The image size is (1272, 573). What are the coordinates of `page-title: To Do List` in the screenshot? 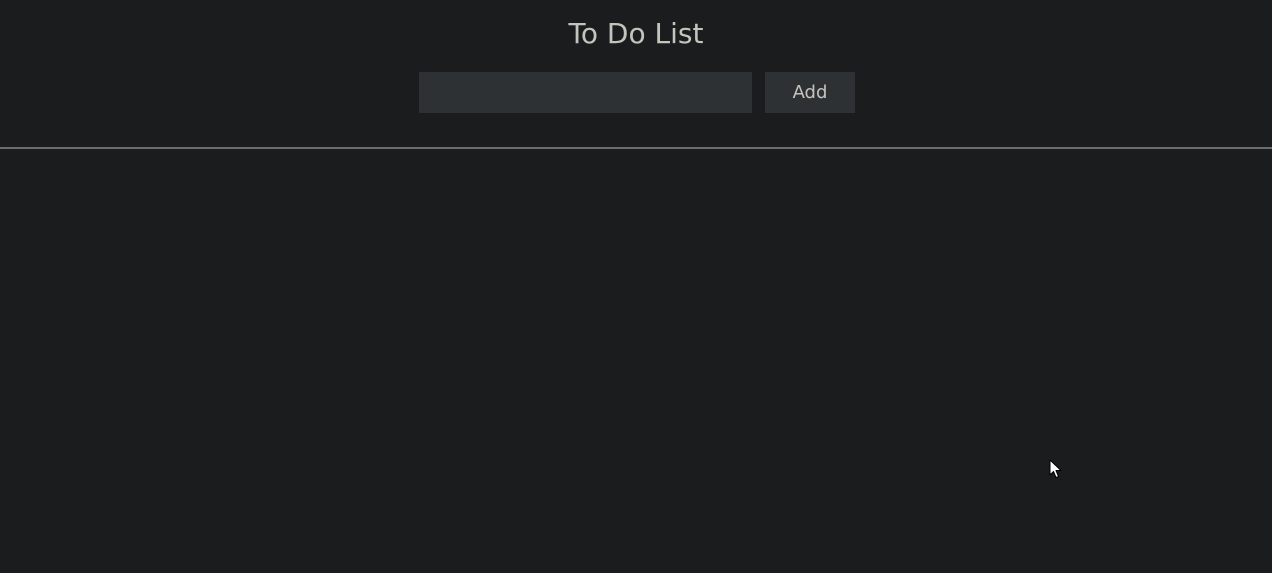 It's located at (636, 33).